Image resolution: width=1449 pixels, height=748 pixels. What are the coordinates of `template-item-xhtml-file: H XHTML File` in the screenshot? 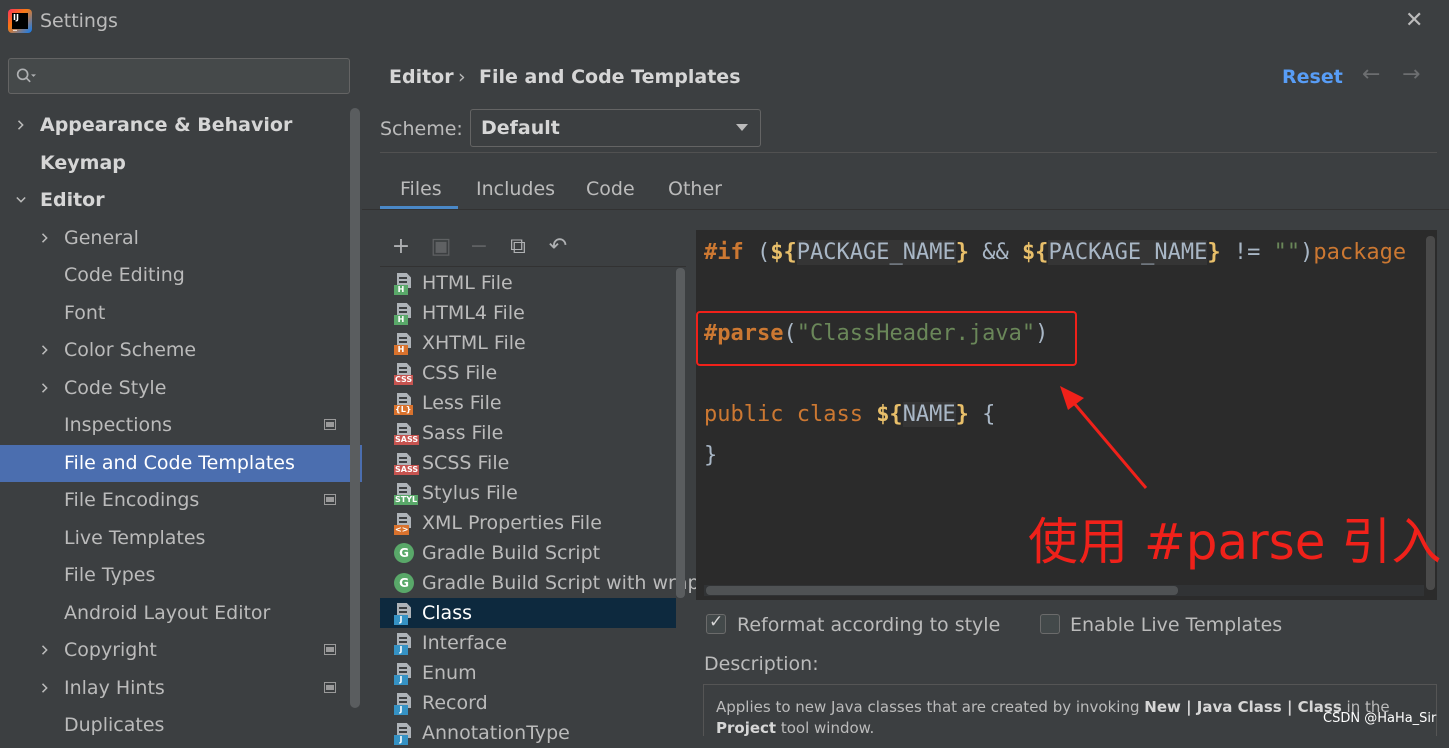 It's located at (528, 343).